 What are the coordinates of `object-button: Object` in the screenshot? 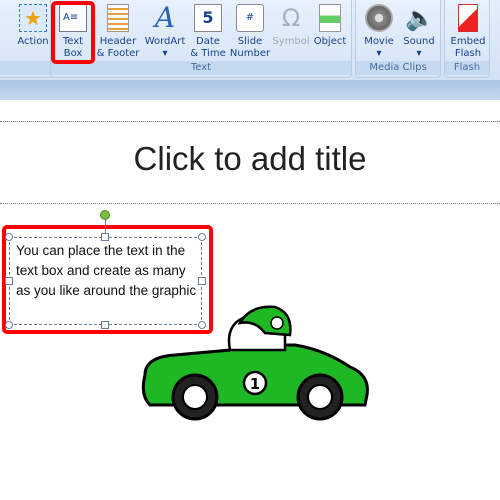 It's located at (330, 26).